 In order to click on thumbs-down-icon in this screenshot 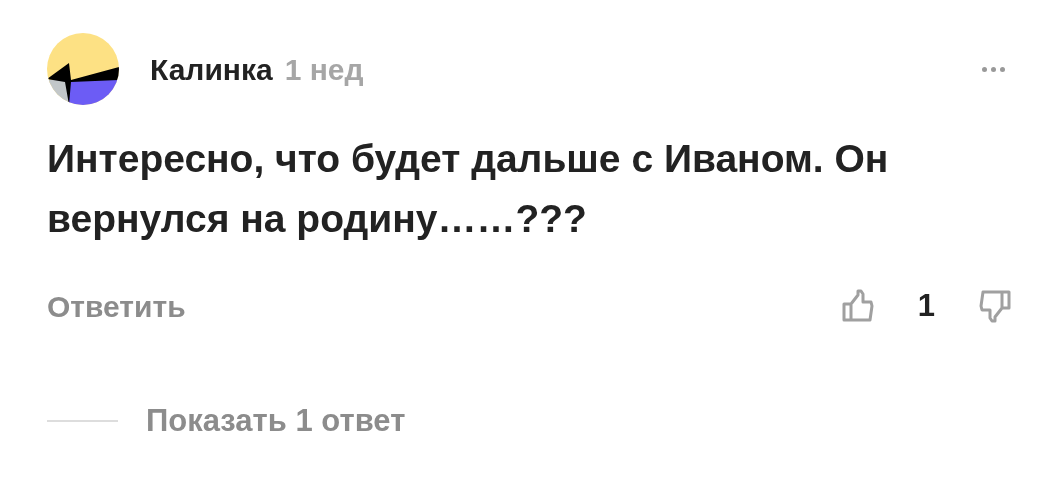, I will do `click(994, 306)`.